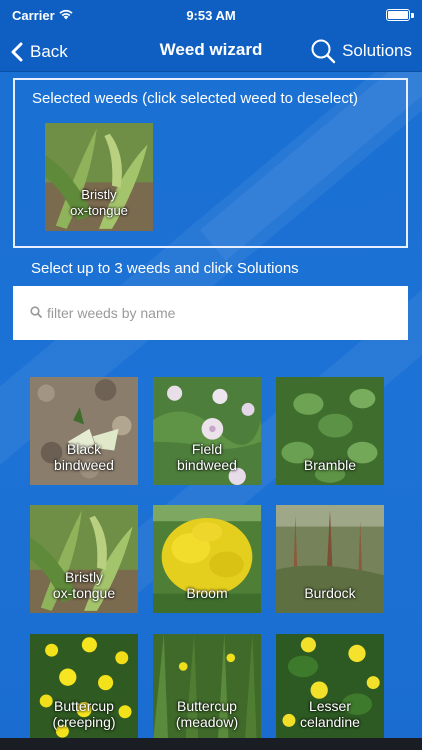 The image size is (422, 750). Describe the element at coordinates (84, 585) in the screenshot. I see `weed-label: Bristly ox-tongue` at that location.